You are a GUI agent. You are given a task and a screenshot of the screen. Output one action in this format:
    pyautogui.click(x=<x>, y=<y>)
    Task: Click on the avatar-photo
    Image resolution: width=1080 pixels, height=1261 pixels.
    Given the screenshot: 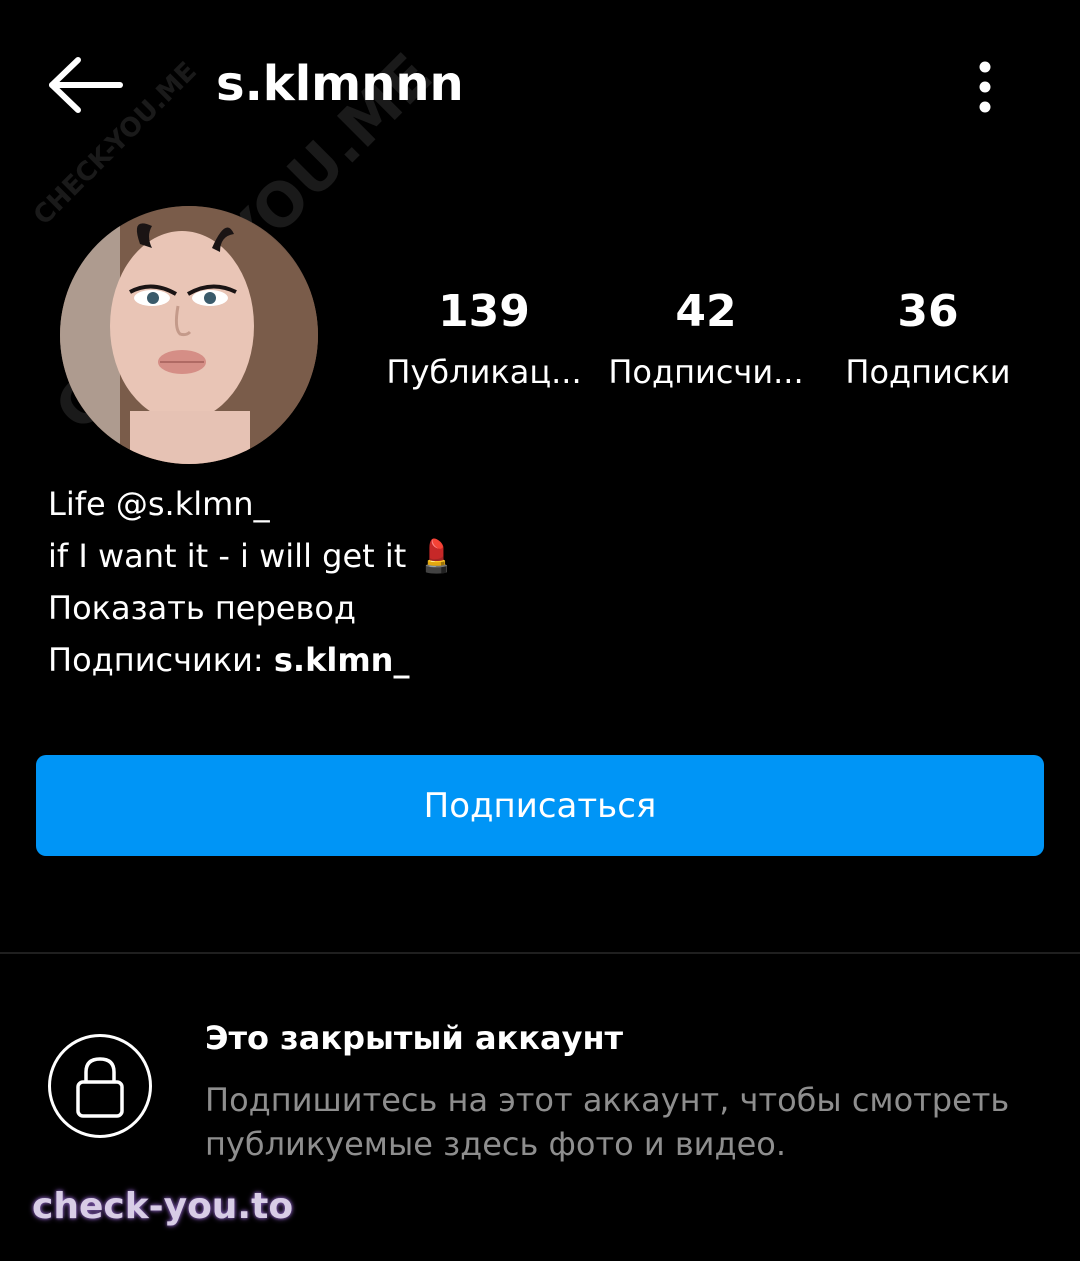 What is the action you would take?
    pyautogui.click(x=189, y=335)
    